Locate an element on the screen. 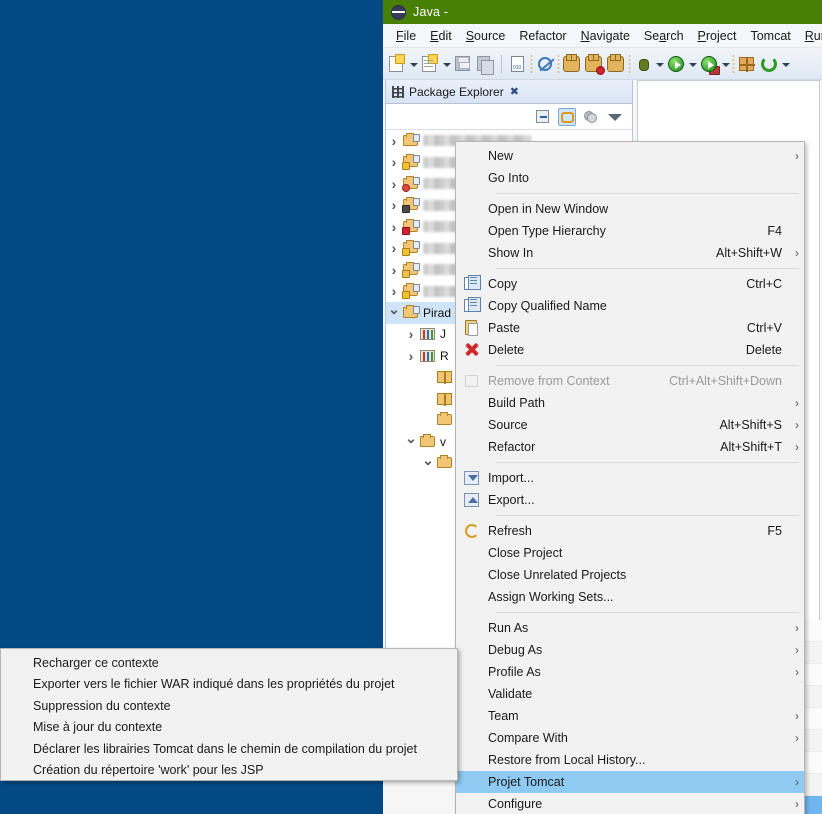 This screenshot has width=822, height=814. menu-item-label: Close Unrelated Projects is located at coordinates (557, 575).